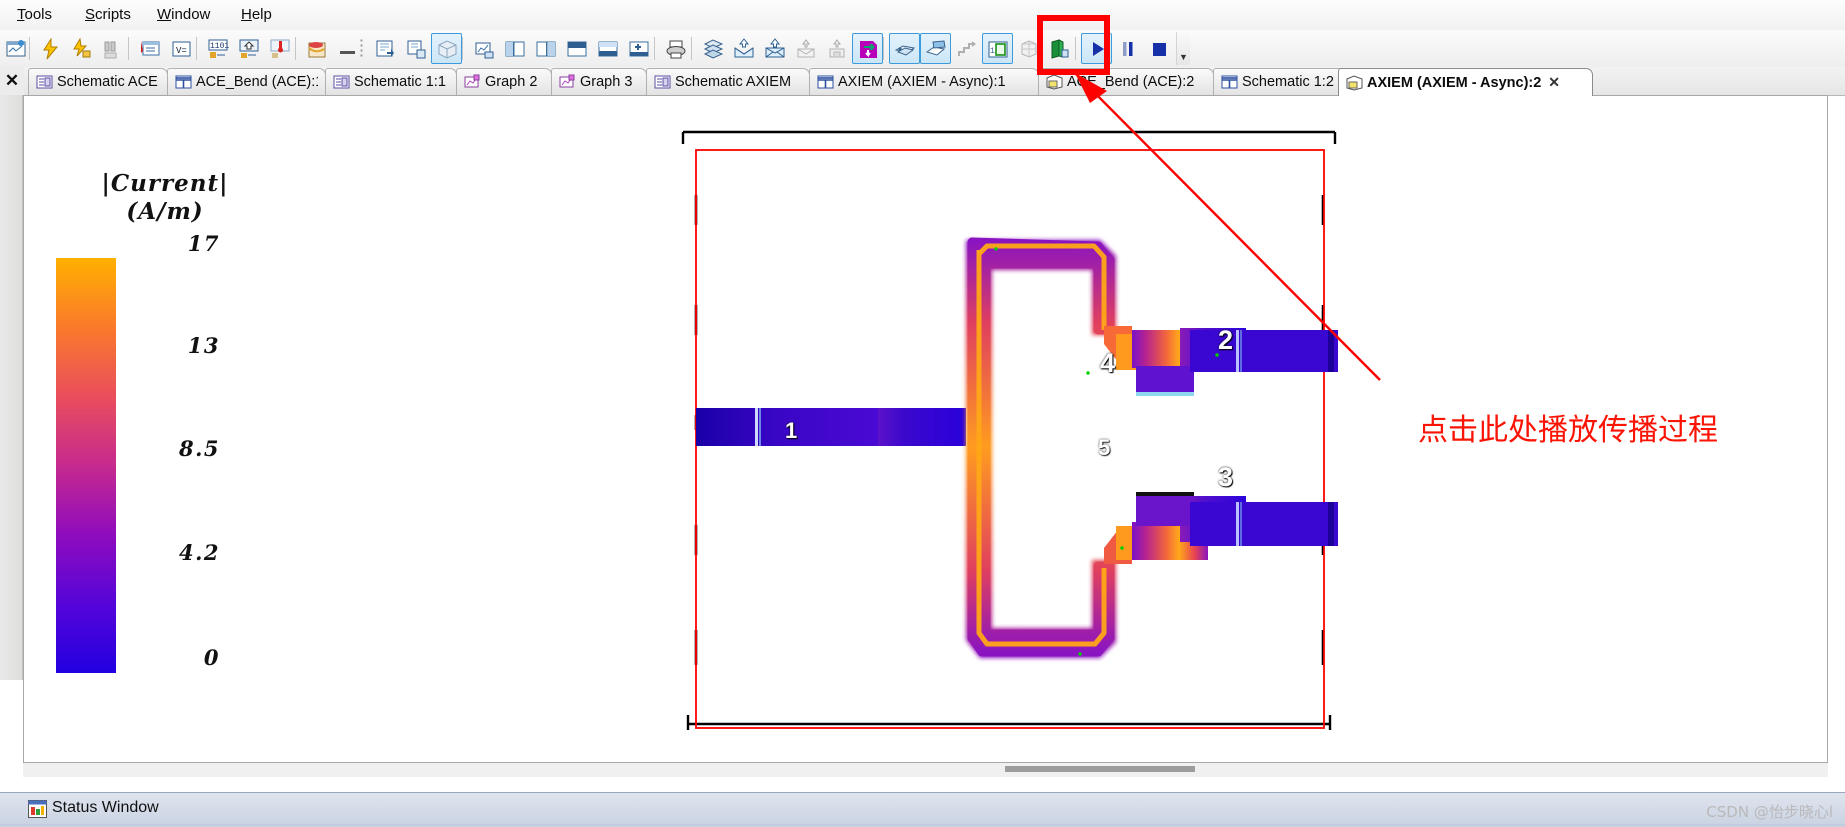  What do you see at coordinates (924, 81) in the screenshot?
I see `tab-axiem-axiem-async-1: AXIEM (AXIEM - Async):1` at bounding box center [924, 81].